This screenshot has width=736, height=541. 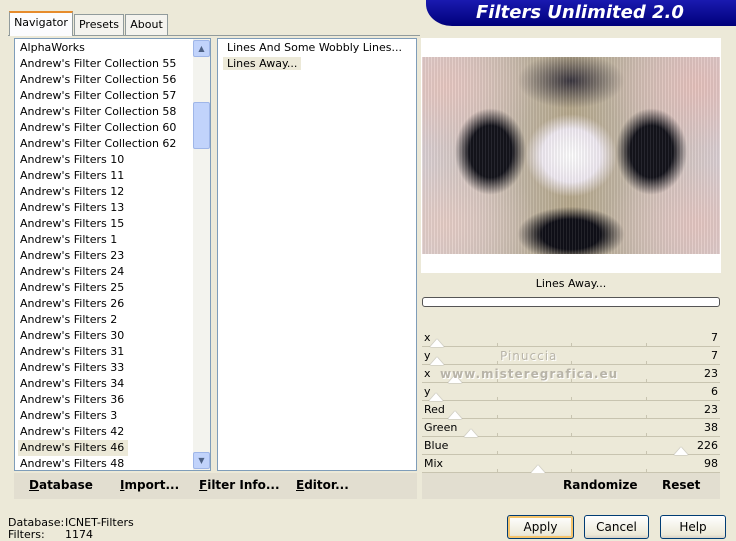 What do you see at coordinates (203, 485) in the screenshot?
I see `filter-info-button-mnemonic: F` at bounding box center [203, 485].